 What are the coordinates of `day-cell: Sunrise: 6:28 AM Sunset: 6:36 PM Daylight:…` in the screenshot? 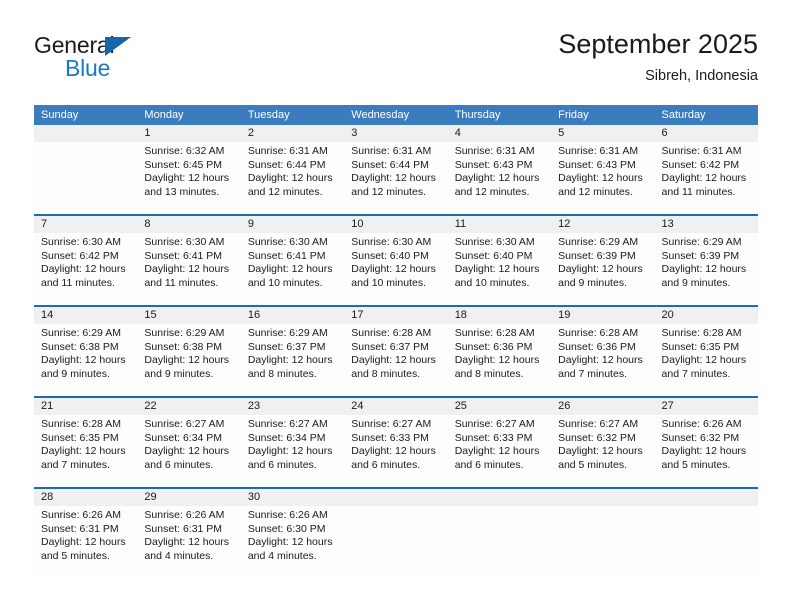 It's located at (499, 360).